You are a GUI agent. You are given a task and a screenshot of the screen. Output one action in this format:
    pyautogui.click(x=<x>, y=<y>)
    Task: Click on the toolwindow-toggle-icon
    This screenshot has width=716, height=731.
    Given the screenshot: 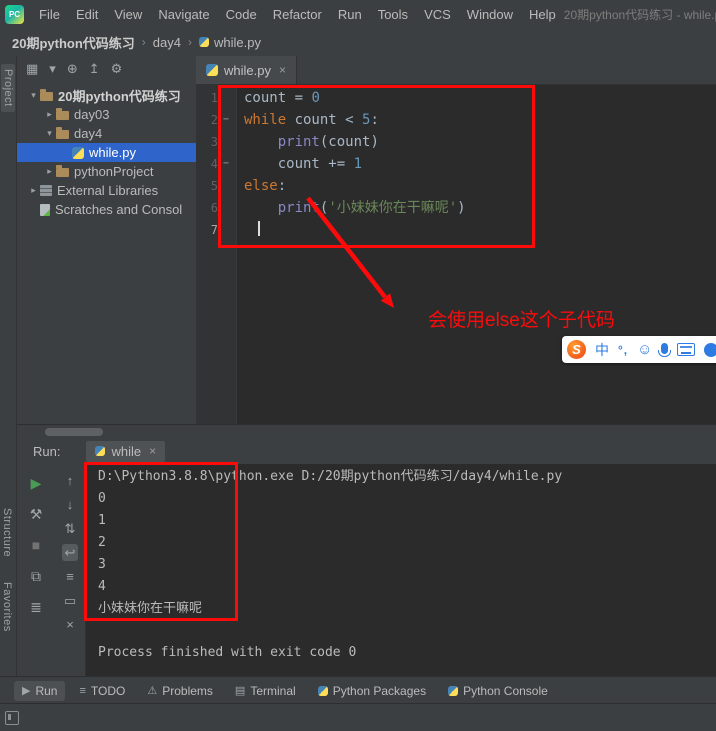 What is the action you would take?
    pyautogui.click(x=12, y=718)
    